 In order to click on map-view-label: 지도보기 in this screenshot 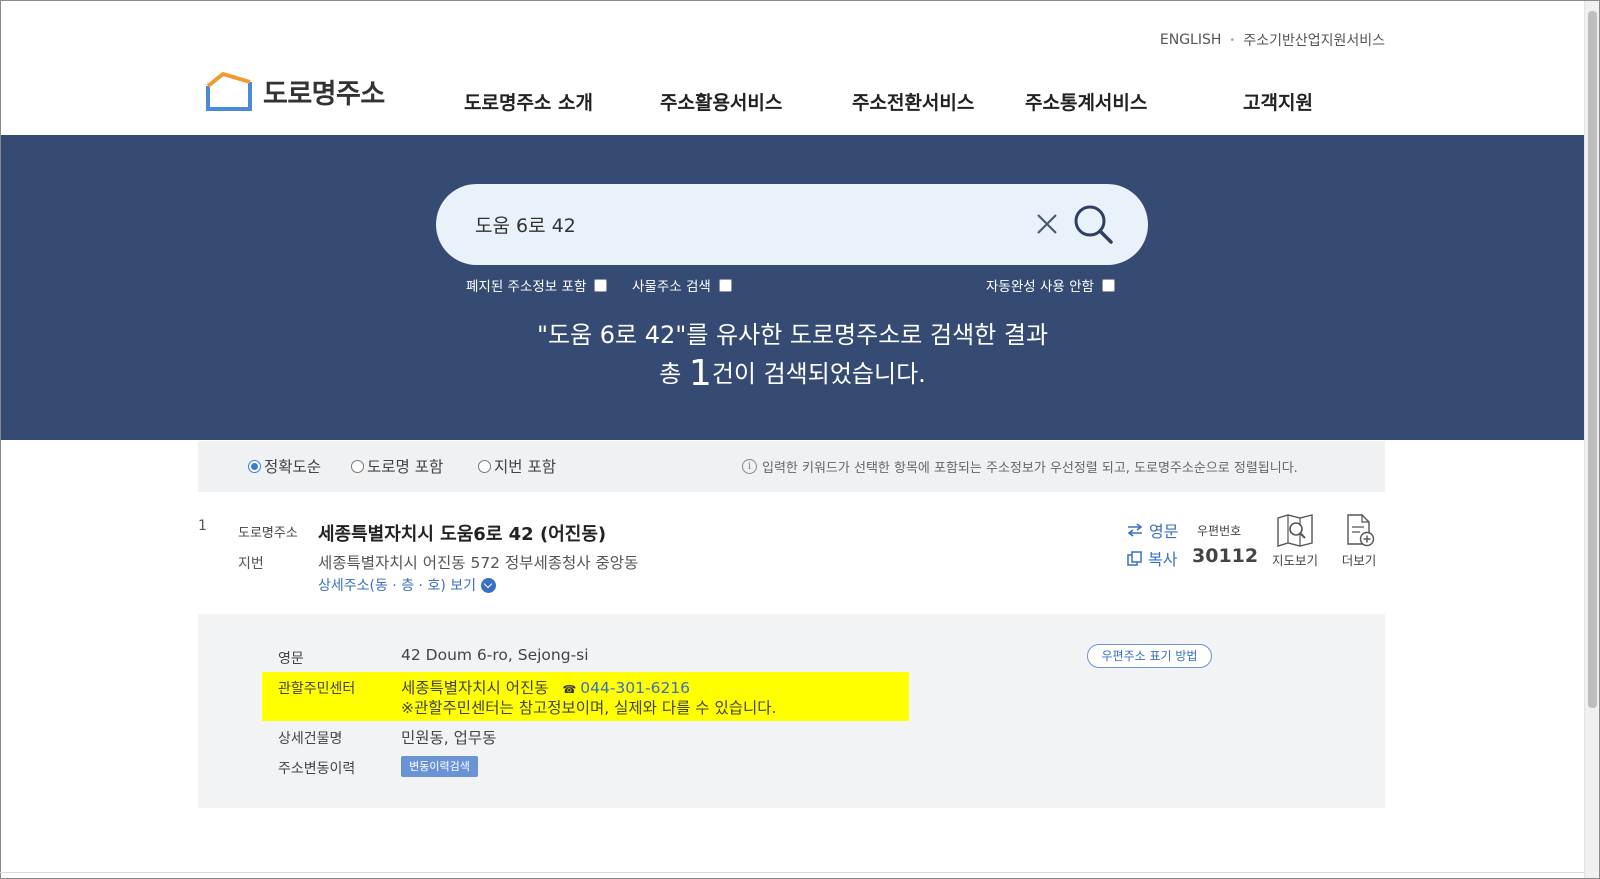, I will do `click(1294, 560)`.